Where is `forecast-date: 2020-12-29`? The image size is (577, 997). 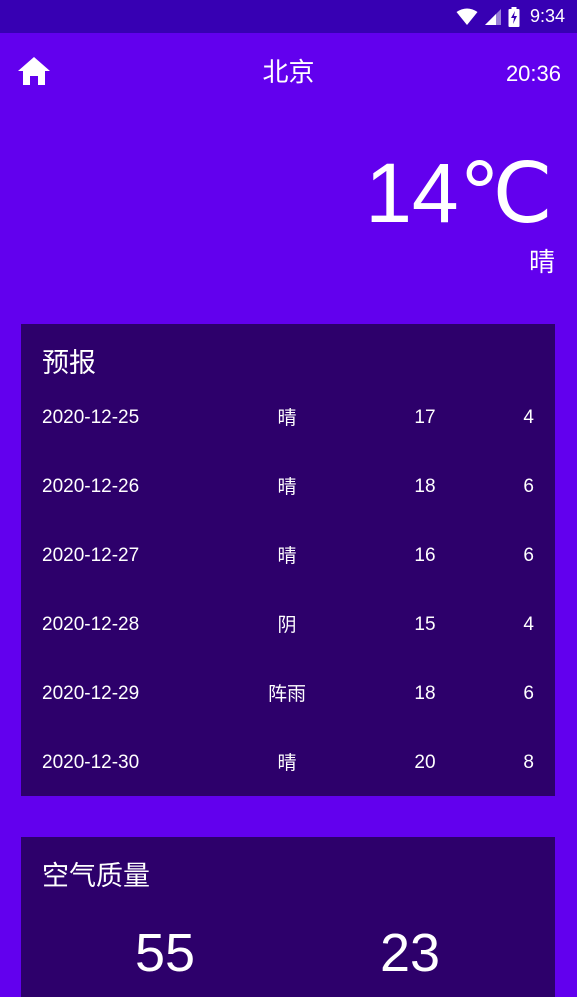
forecast-date: 2020-12-29 is located at coordinates (91, 693).